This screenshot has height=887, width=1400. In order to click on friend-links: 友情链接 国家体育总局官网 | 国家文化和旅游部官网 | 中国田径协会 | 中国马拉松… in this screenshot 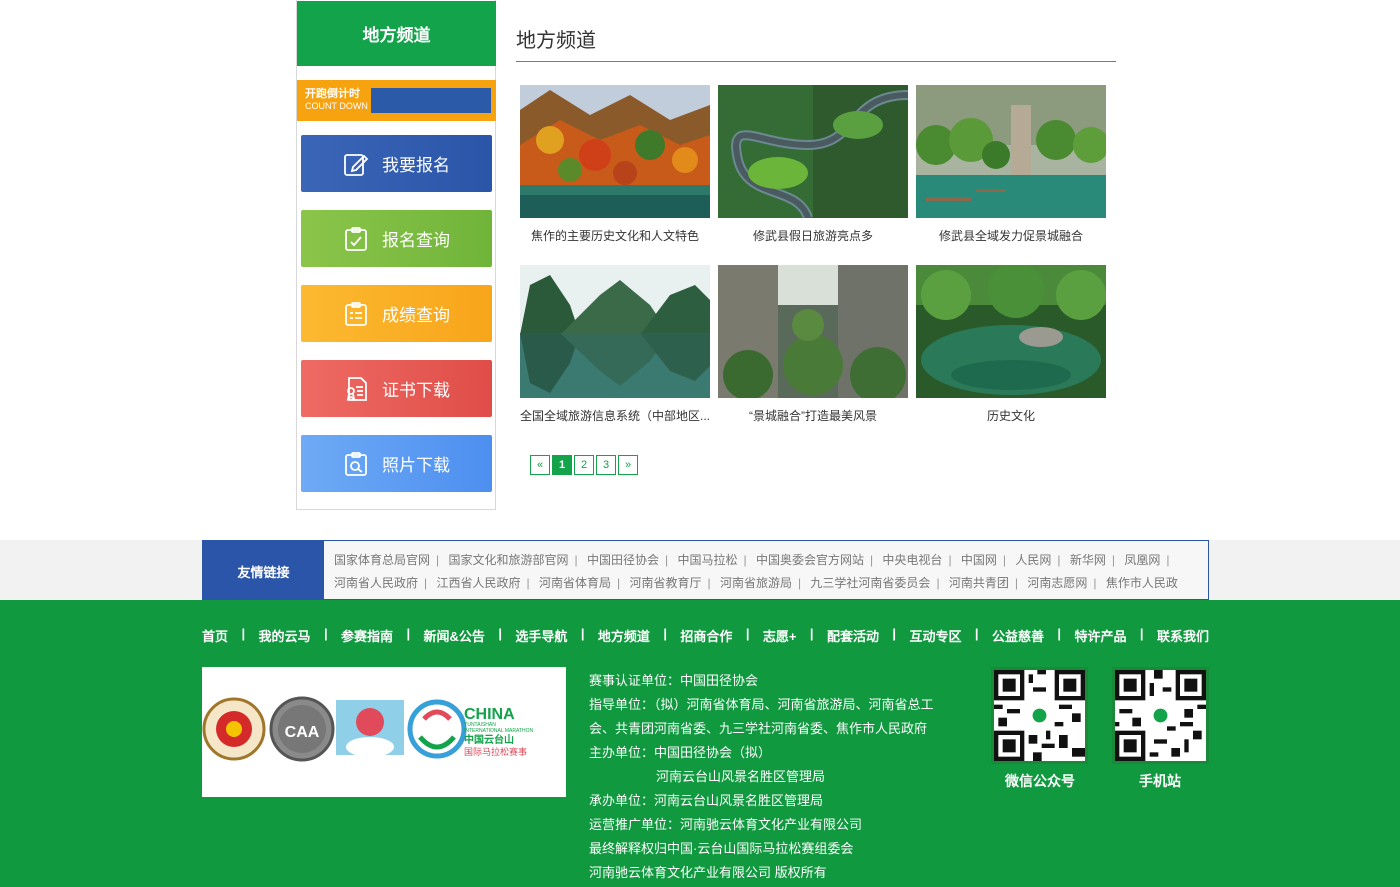, I will do `click(705, 570)`.